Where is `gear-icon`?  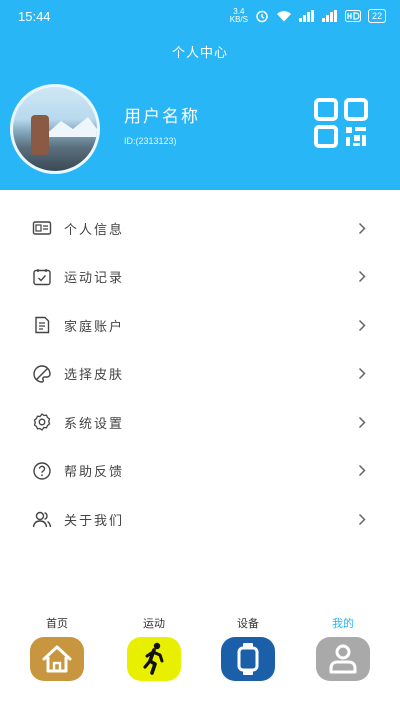 gear-icon is located at coordinates (42, 422).